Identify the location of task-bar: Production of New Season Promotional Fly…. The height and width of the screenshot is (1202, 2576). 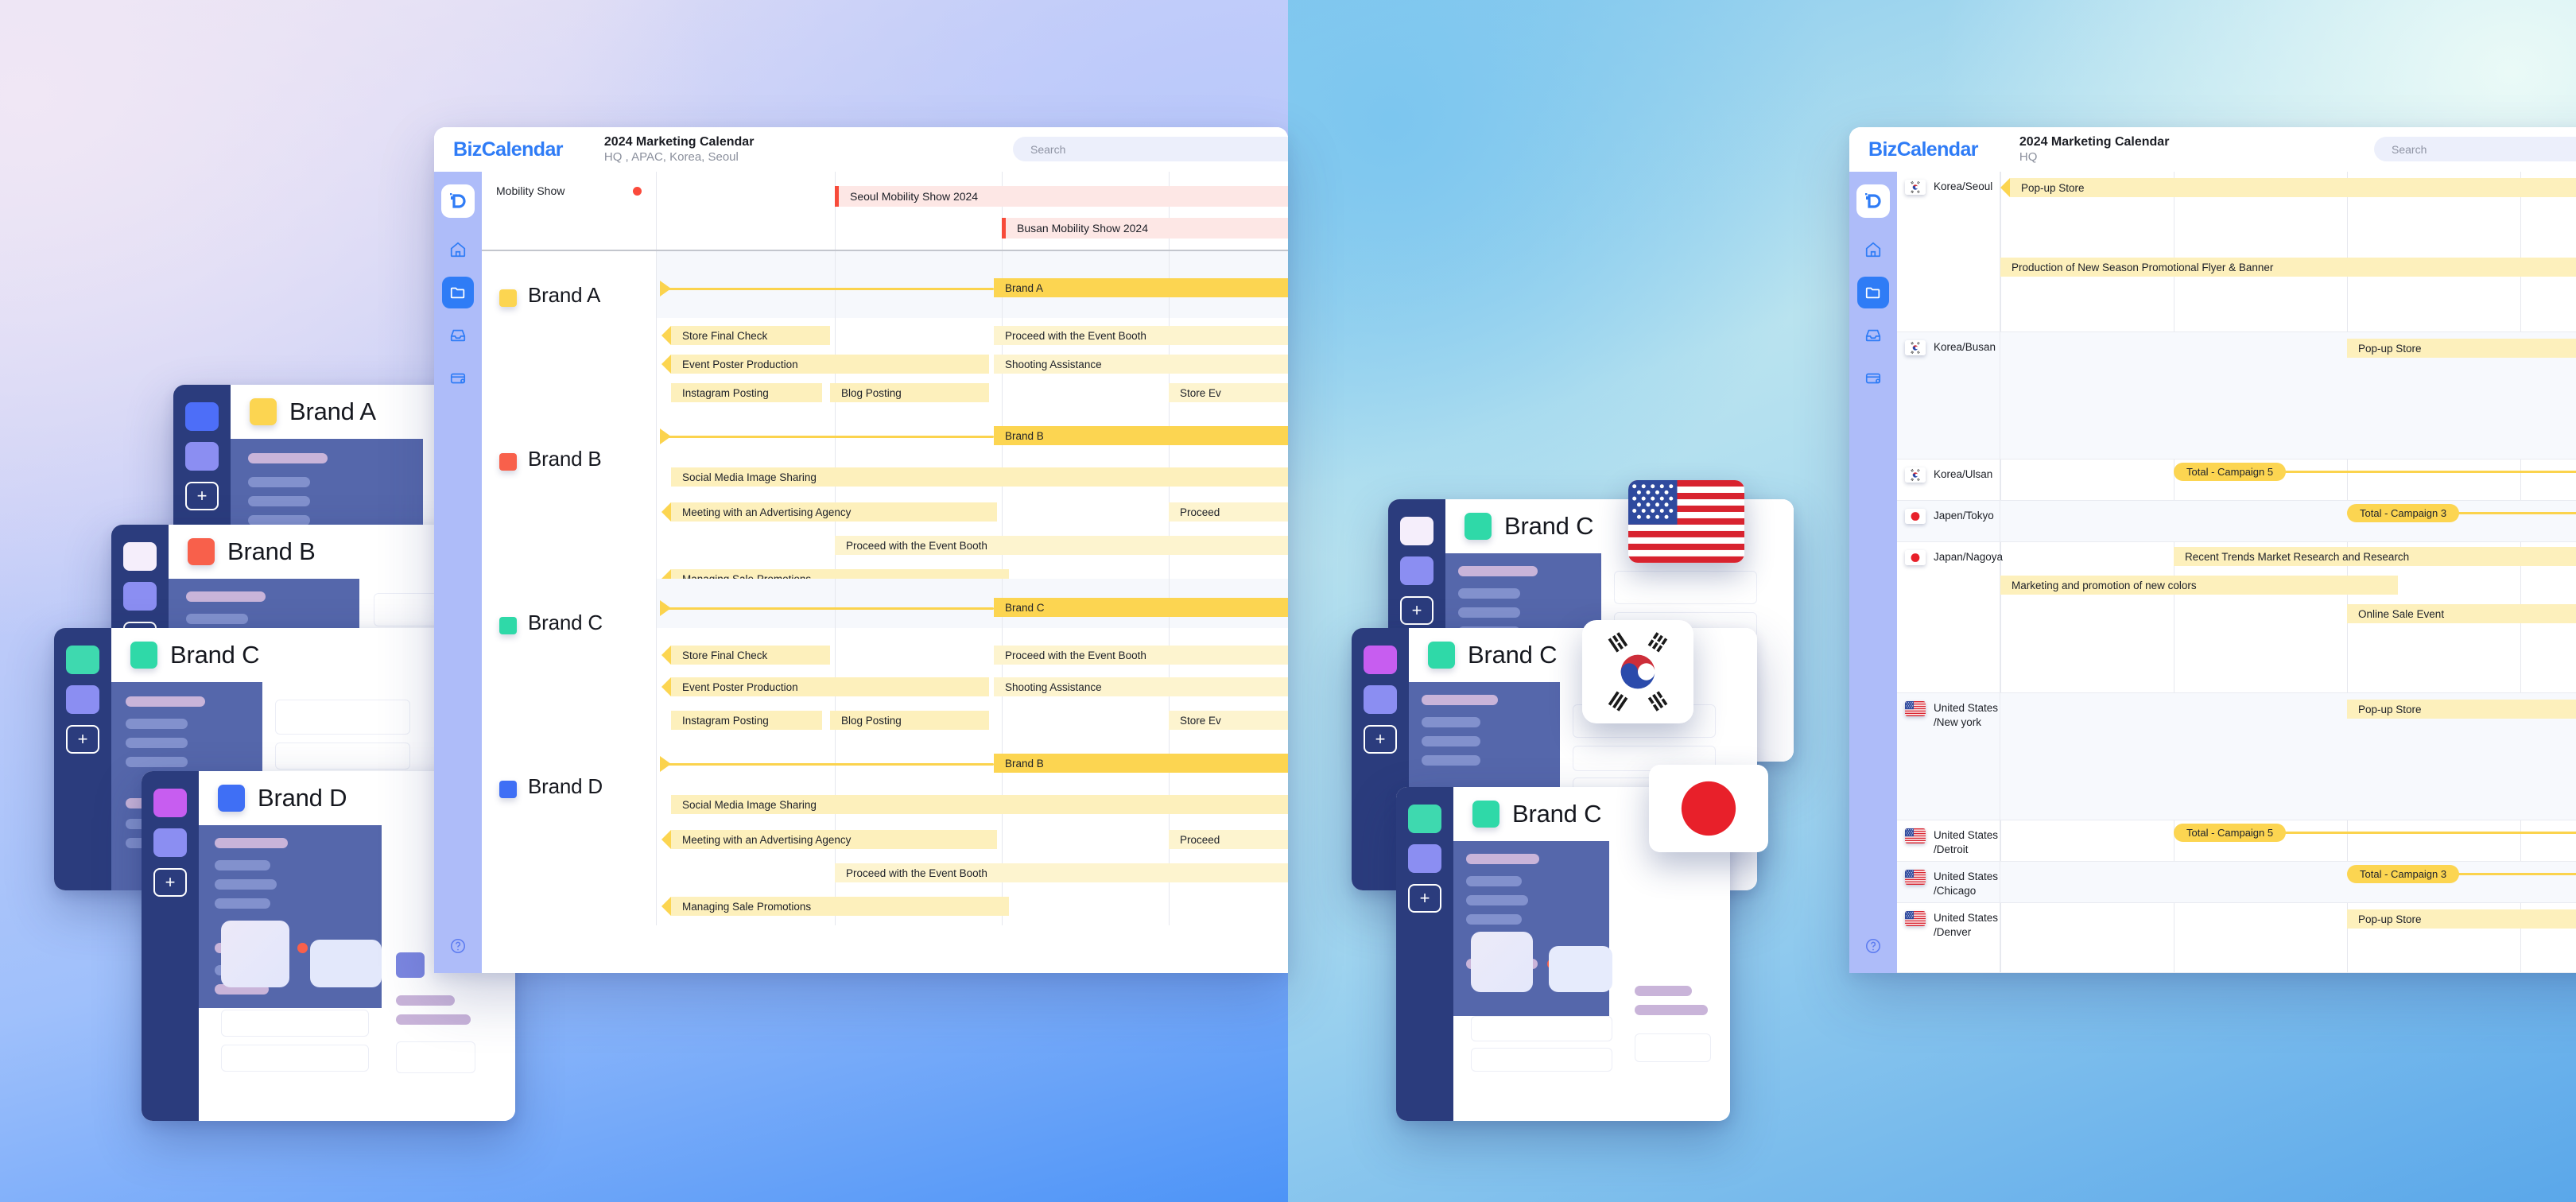
(2288, 267).